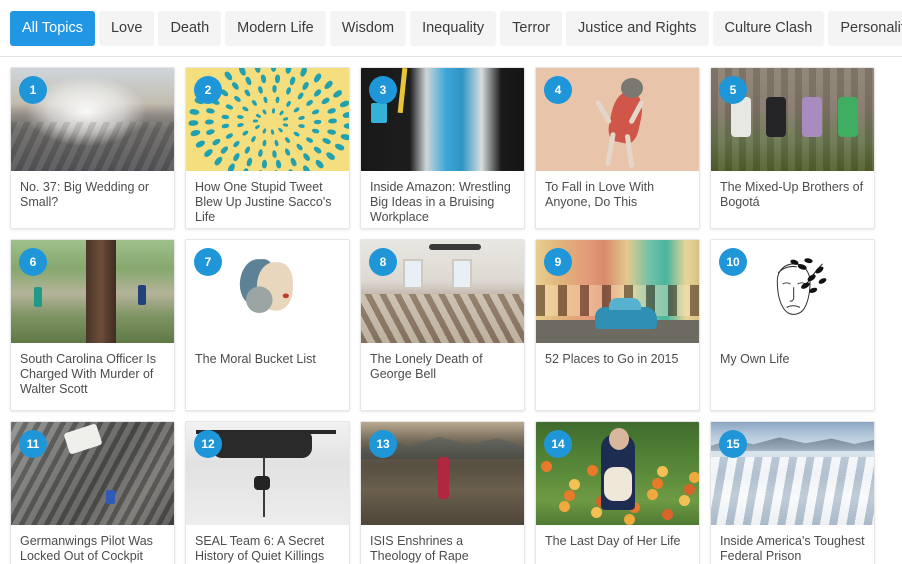 Image resolution: width=902 pixels, height=564 pixels. I want to click on story-card: 13 ISIS Enshrines a Theology of Rape, so click(442, 492).